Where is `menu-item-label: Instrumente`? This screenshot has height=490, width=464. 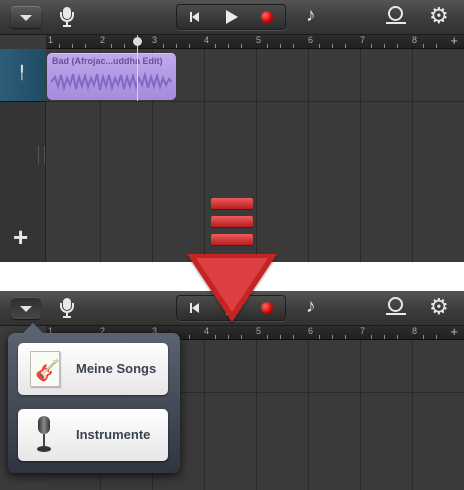
menu-item-label: Instrumente is located at coordinates (113, 434).